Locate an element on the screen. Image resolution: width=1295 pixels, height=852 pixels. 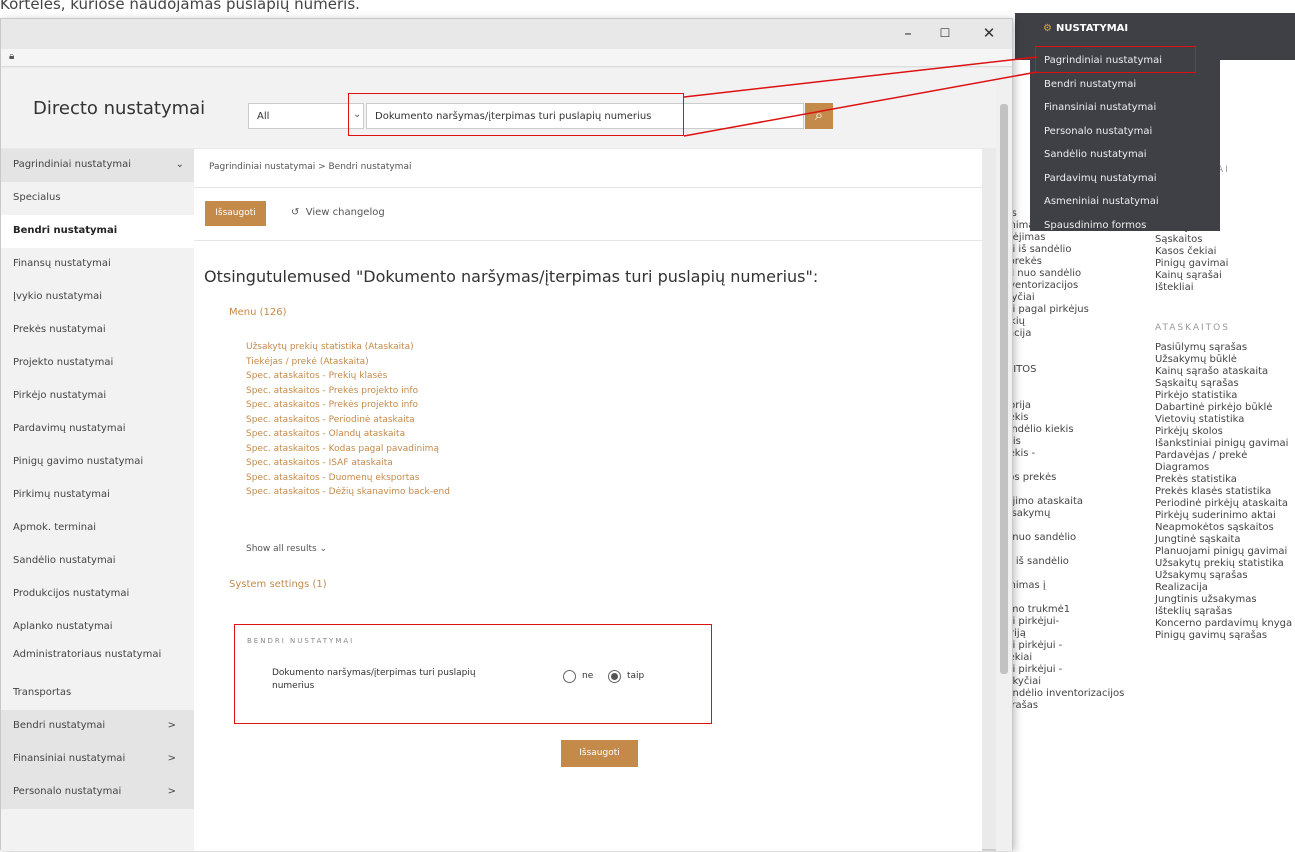
annotation-line-top is located at coordinates (860, 77).